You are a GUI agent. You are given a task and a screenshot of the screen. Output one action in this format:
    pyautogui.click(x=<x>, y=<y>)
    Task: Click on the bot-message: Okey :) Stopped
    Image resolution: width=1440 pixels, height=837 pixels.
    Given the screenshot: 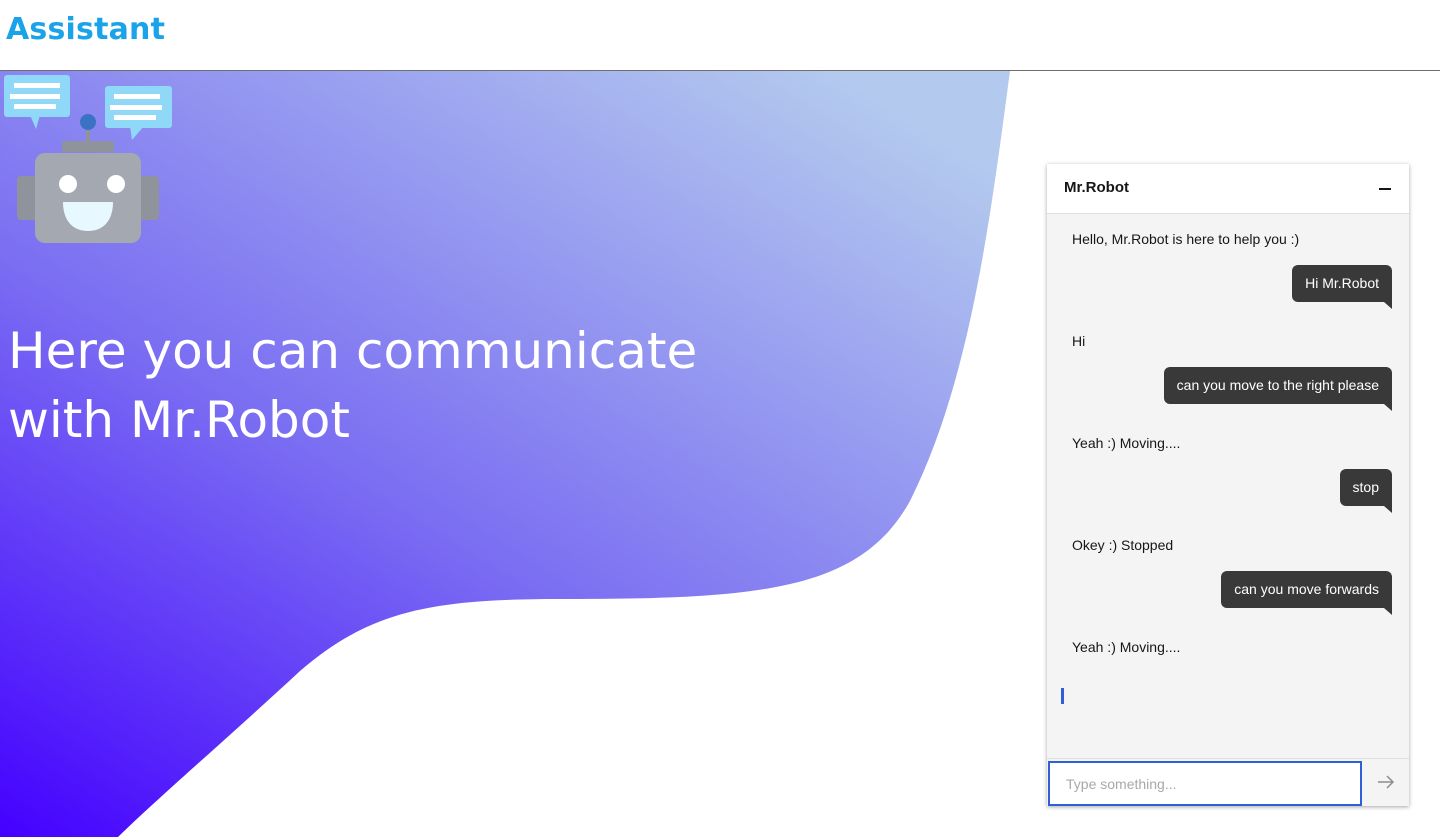 What is the action you would take?
    pyautogui.click(x=1123, y=545)
    